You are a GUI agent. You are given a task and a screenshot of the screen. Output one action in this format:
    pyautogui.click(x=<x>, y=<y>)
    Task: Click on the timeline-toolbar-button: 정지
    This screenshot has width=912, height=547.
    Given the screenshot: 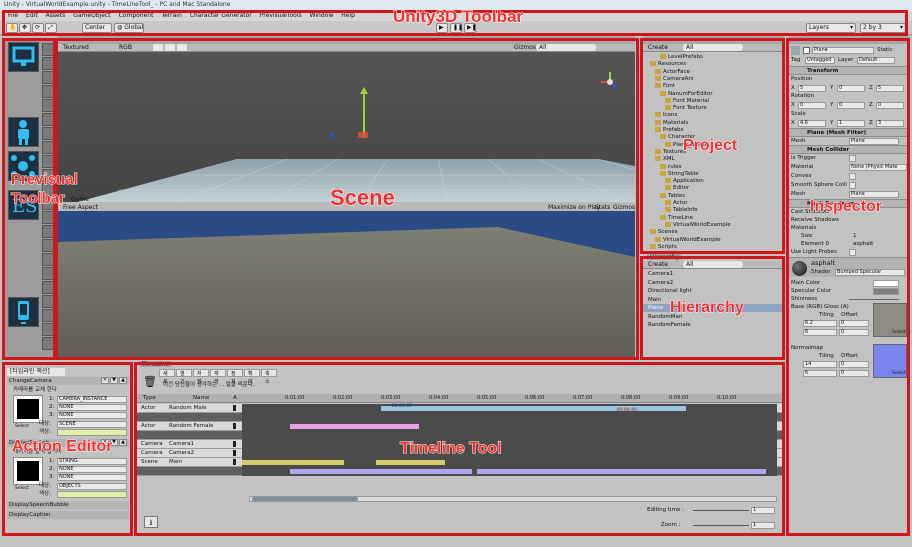 What is the action you would take?
    pyautogui.click(x=235, y=377)
    